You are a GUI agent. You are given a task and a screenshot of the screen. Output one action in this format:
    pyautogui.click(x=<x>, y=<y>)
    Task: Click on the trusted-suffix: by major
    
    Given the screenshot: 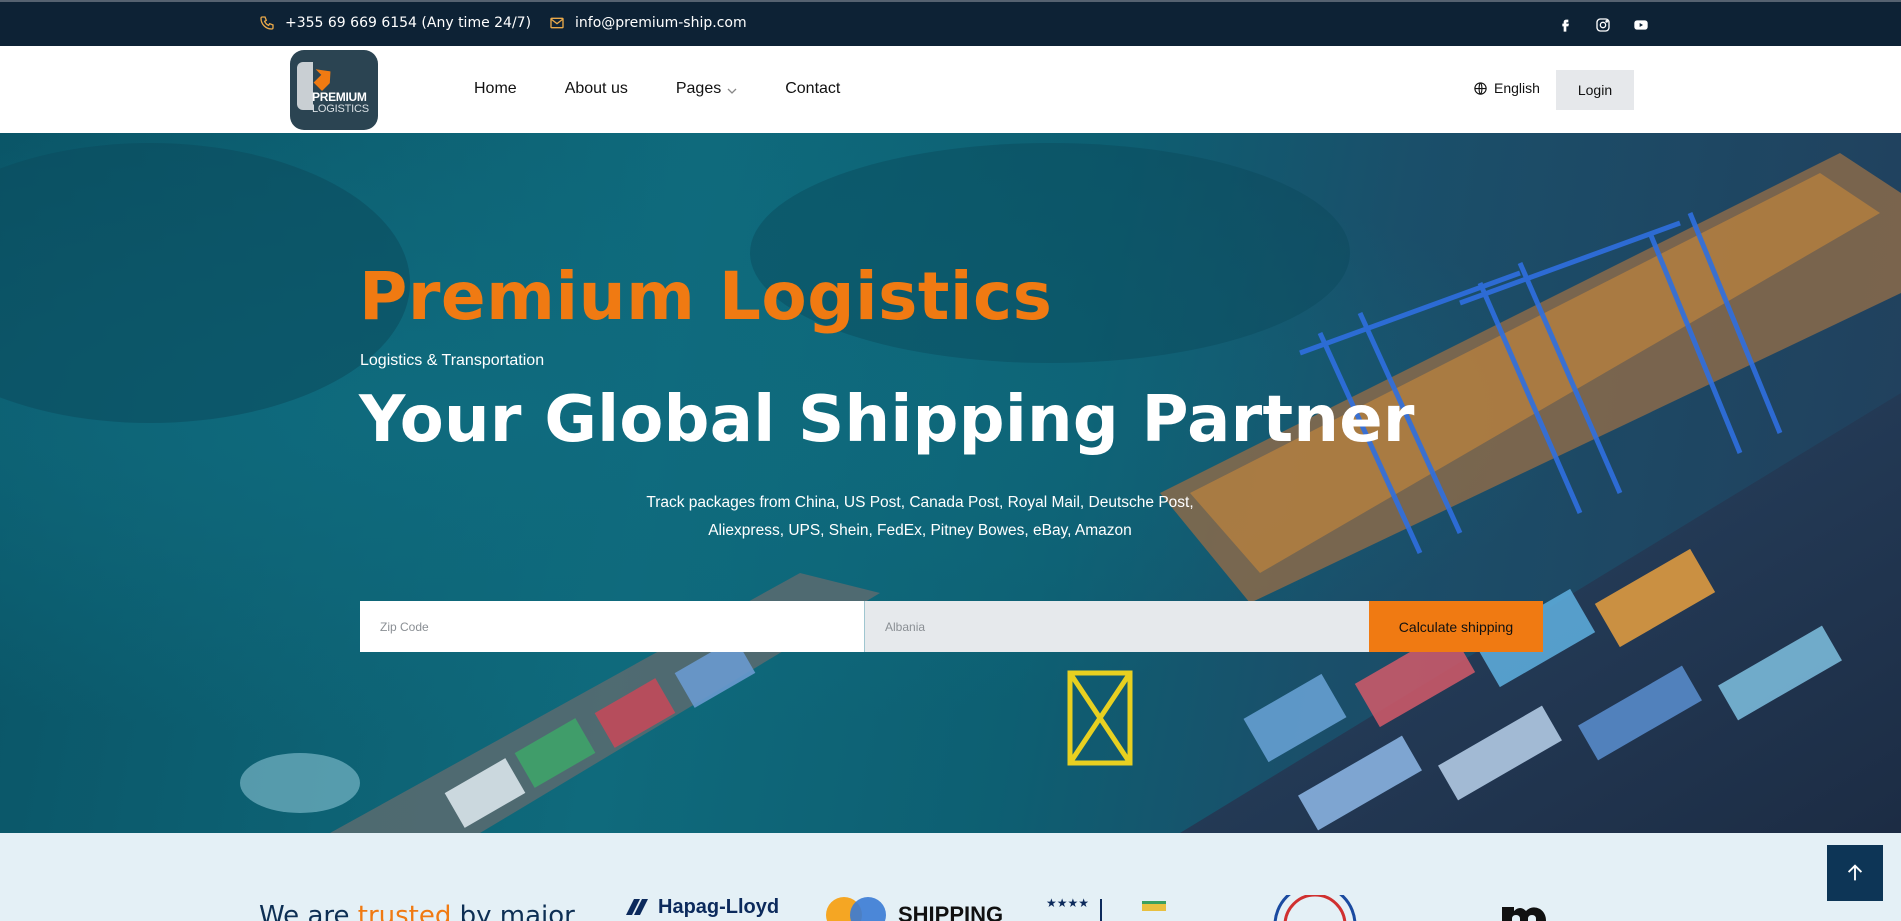 What is the action you would take?
    pyautogui.click(x=513, y=911)
    